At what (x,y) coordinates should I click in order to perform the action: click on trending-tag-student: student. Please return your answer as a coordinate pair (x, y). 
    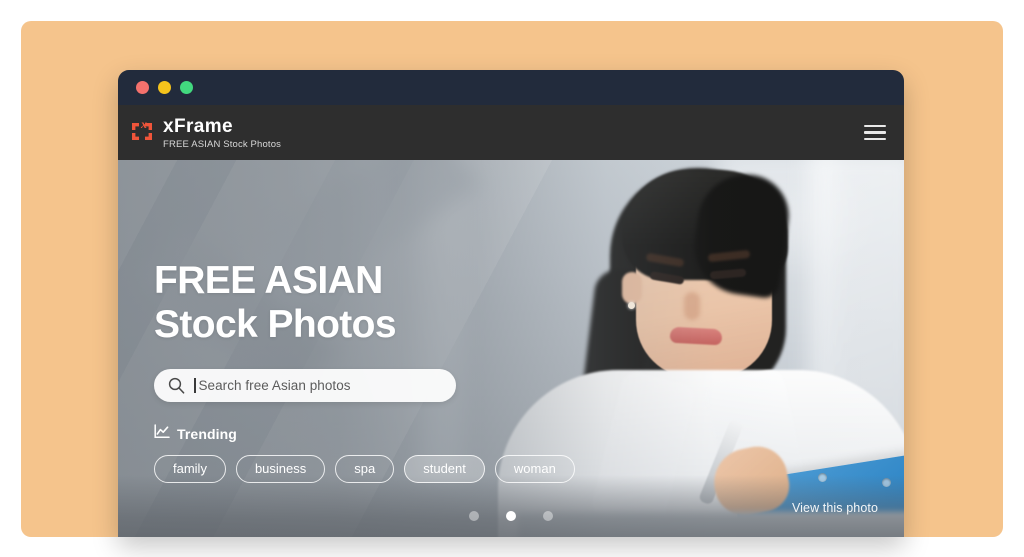
    Looking at the image, I should click on (444, 468).